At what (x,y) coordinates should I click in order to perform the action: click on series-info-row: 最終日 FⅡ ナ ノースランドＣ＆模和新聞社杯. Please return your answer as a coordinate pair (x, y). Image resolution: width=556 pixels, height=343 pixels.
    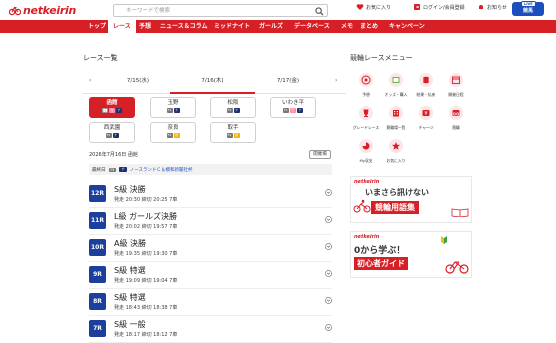
    Looking at the image, I should click on (210, 169).